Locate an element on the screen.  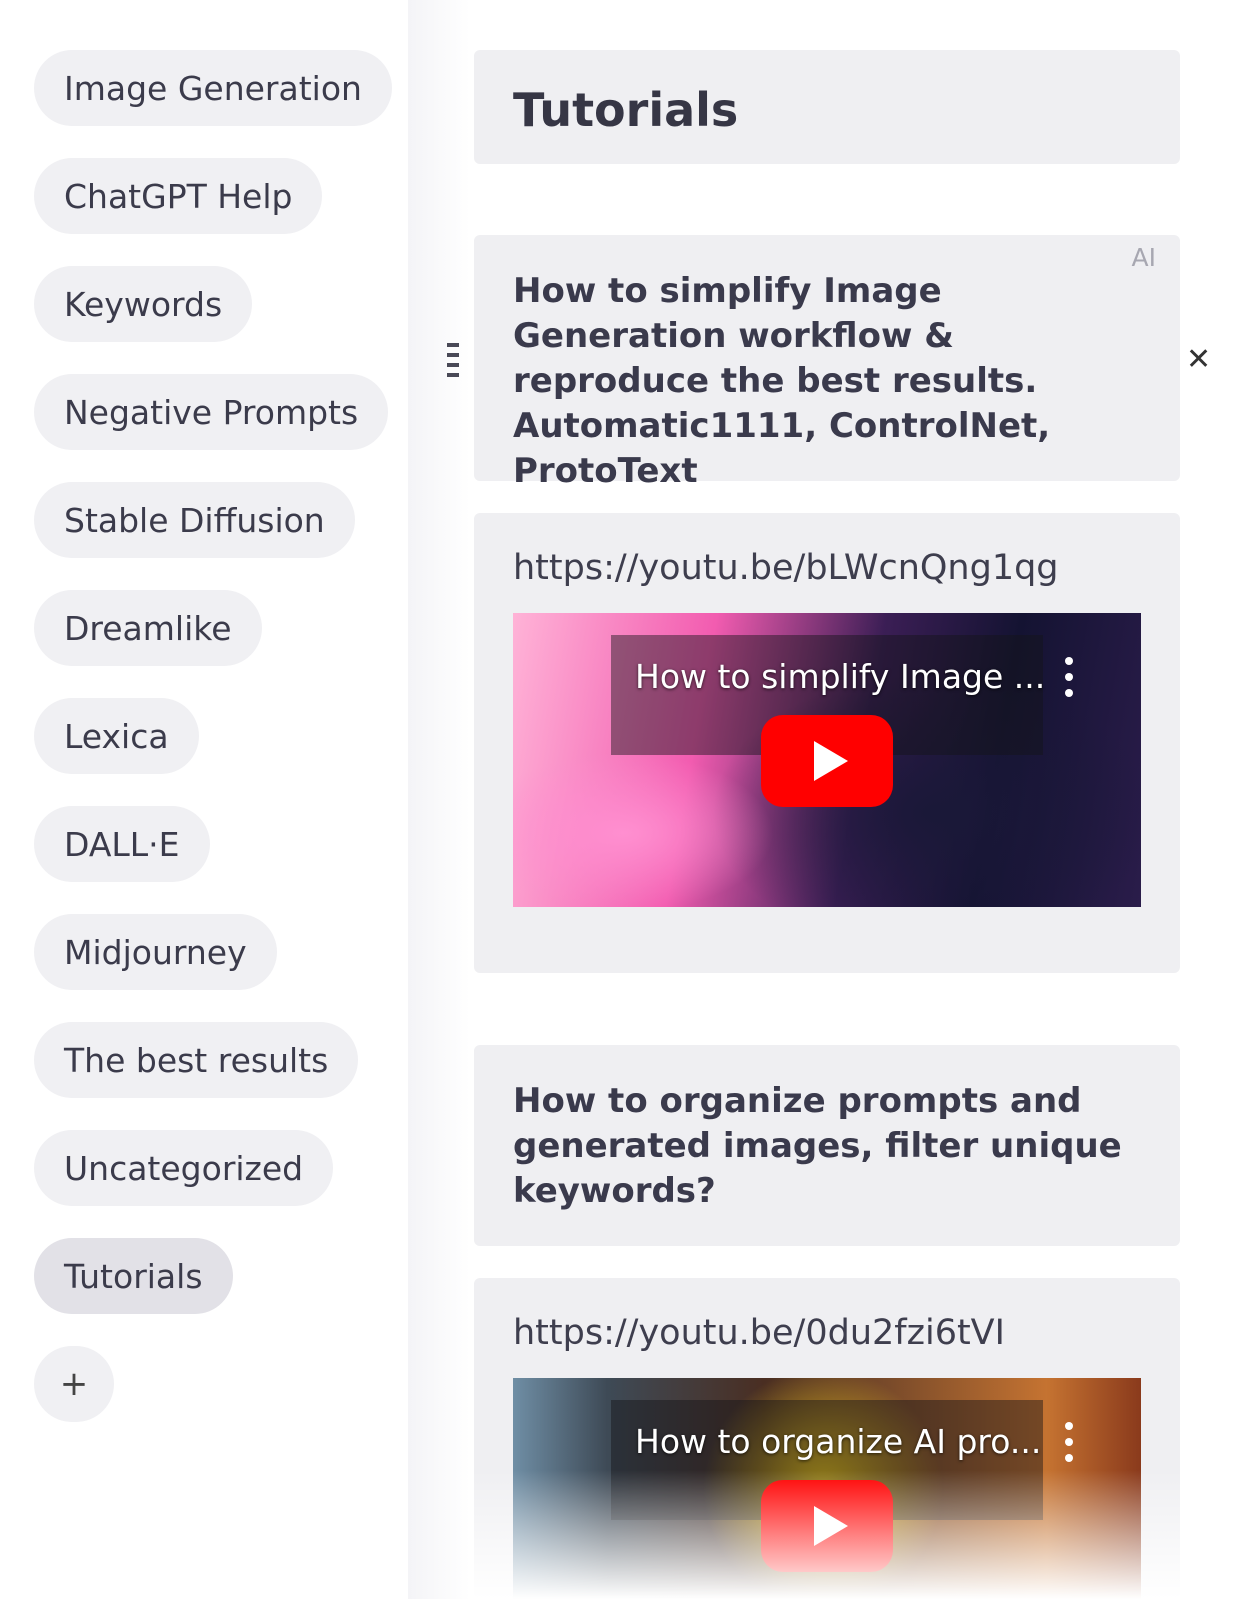
sidebar-item-lexica: Lexica is located at coordinates (116, 736).